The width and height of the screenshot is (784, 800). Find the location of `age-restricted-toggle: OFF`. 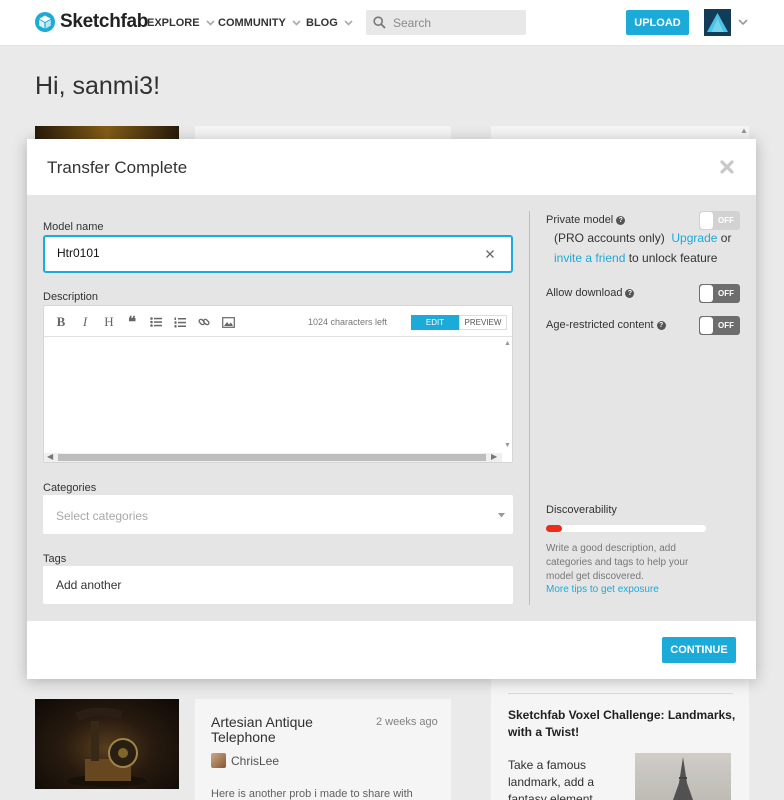

age-restricted-toggle: OFF is located at coordinates (719, 325).